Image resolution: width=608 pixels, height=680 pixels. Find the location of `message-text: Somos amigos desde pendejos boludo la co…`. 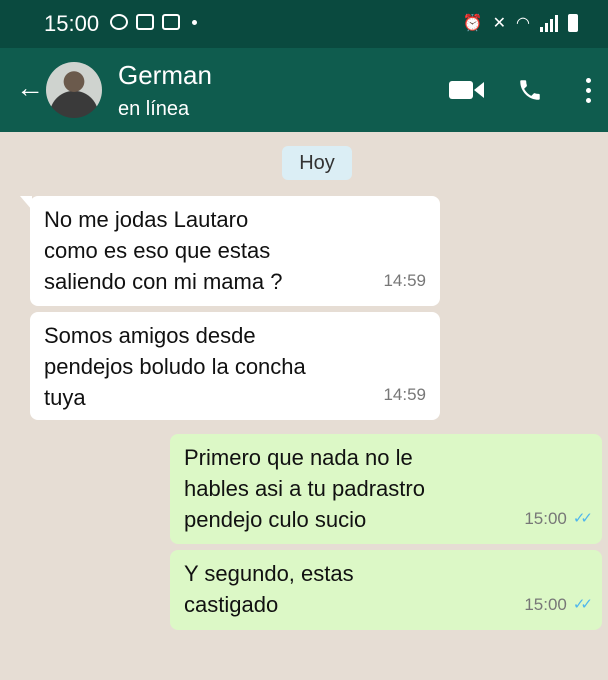

message-text: Somos amigos desde pendejos boludo la co… is located at coordinates (175, 366).